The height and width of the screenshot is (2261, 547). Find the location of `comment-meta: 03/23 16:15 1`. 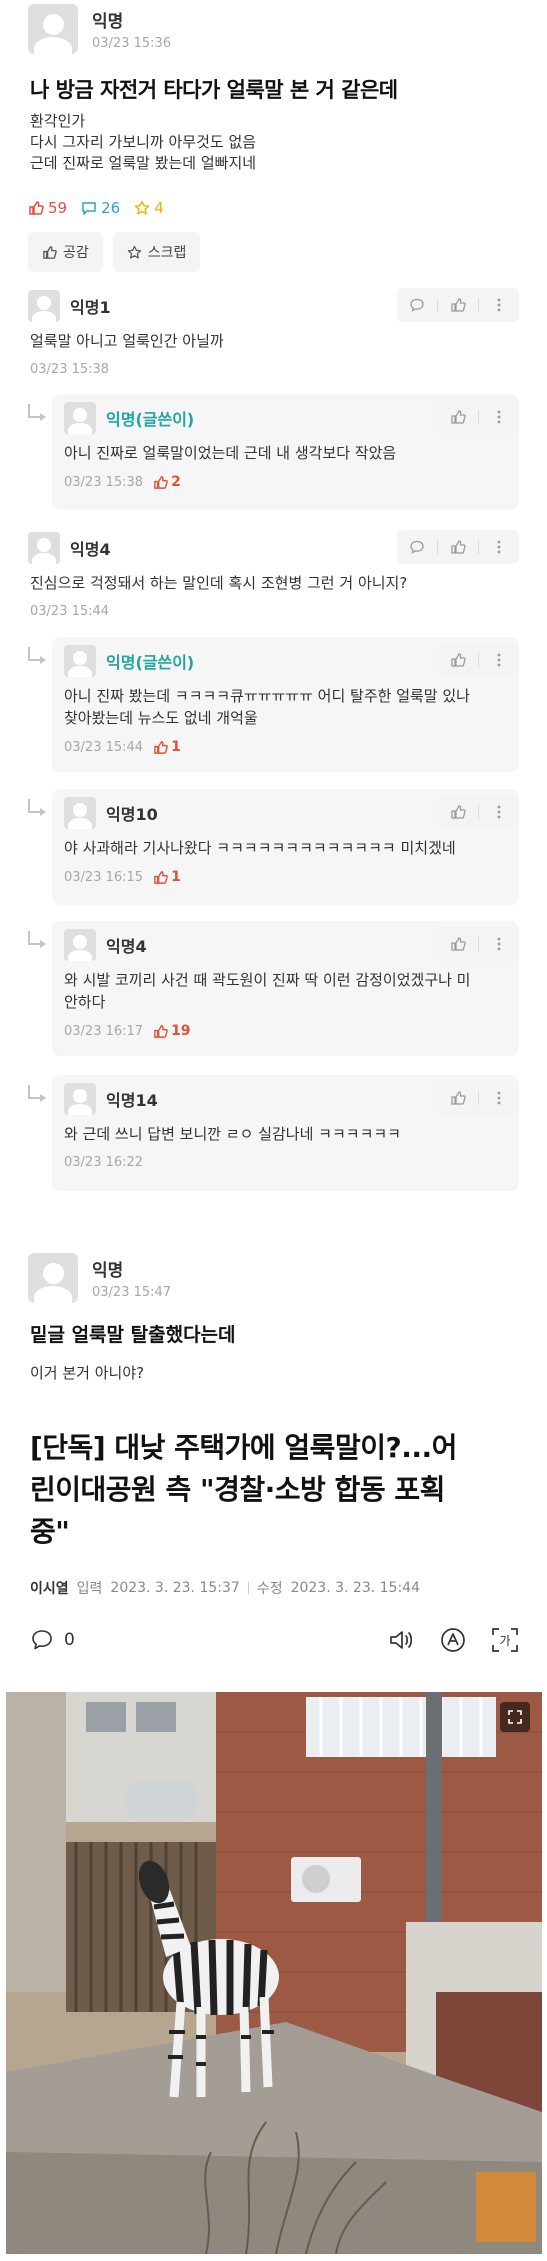

comment-meta: 03/23 16:15 1 is located at coordinates (122, 877).